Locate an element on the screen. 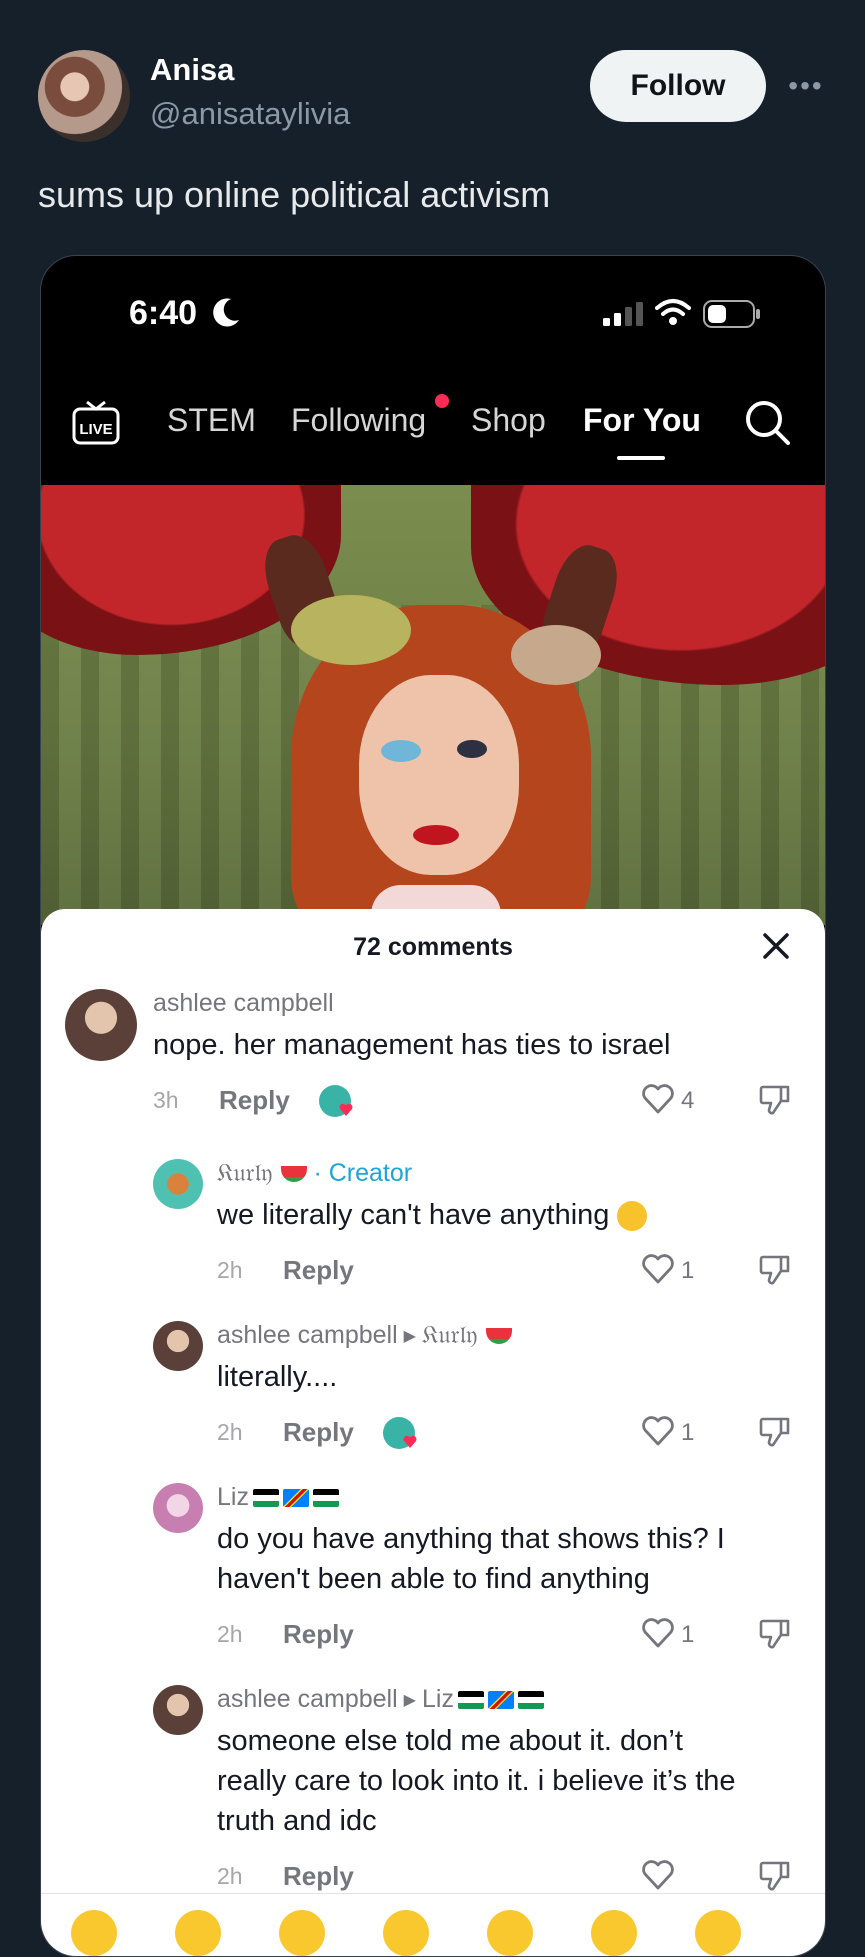  emoji-quick-bar is located at coordinates (433, 1926).